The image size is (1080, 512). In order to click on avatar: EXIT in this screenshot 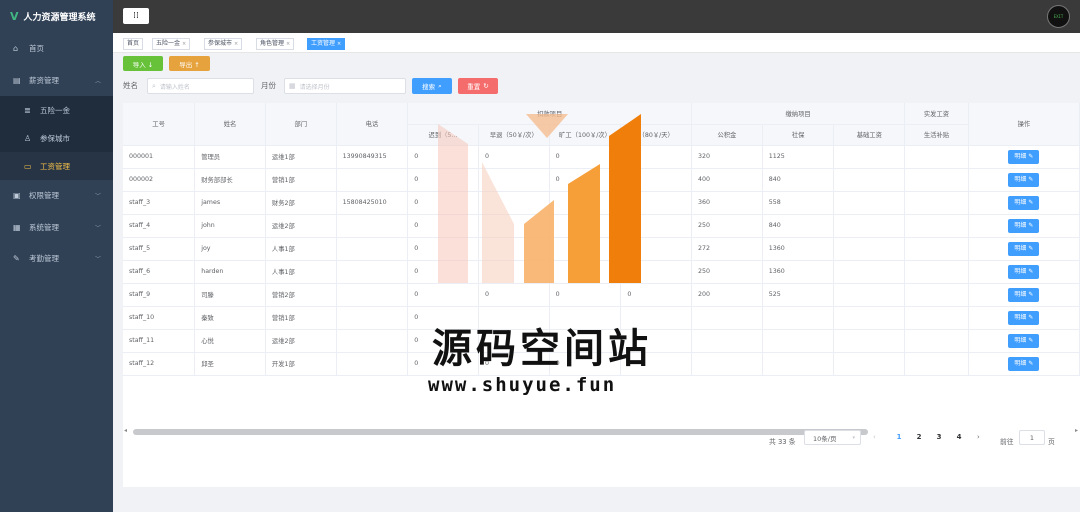, I will do `click(1058, 16)`.